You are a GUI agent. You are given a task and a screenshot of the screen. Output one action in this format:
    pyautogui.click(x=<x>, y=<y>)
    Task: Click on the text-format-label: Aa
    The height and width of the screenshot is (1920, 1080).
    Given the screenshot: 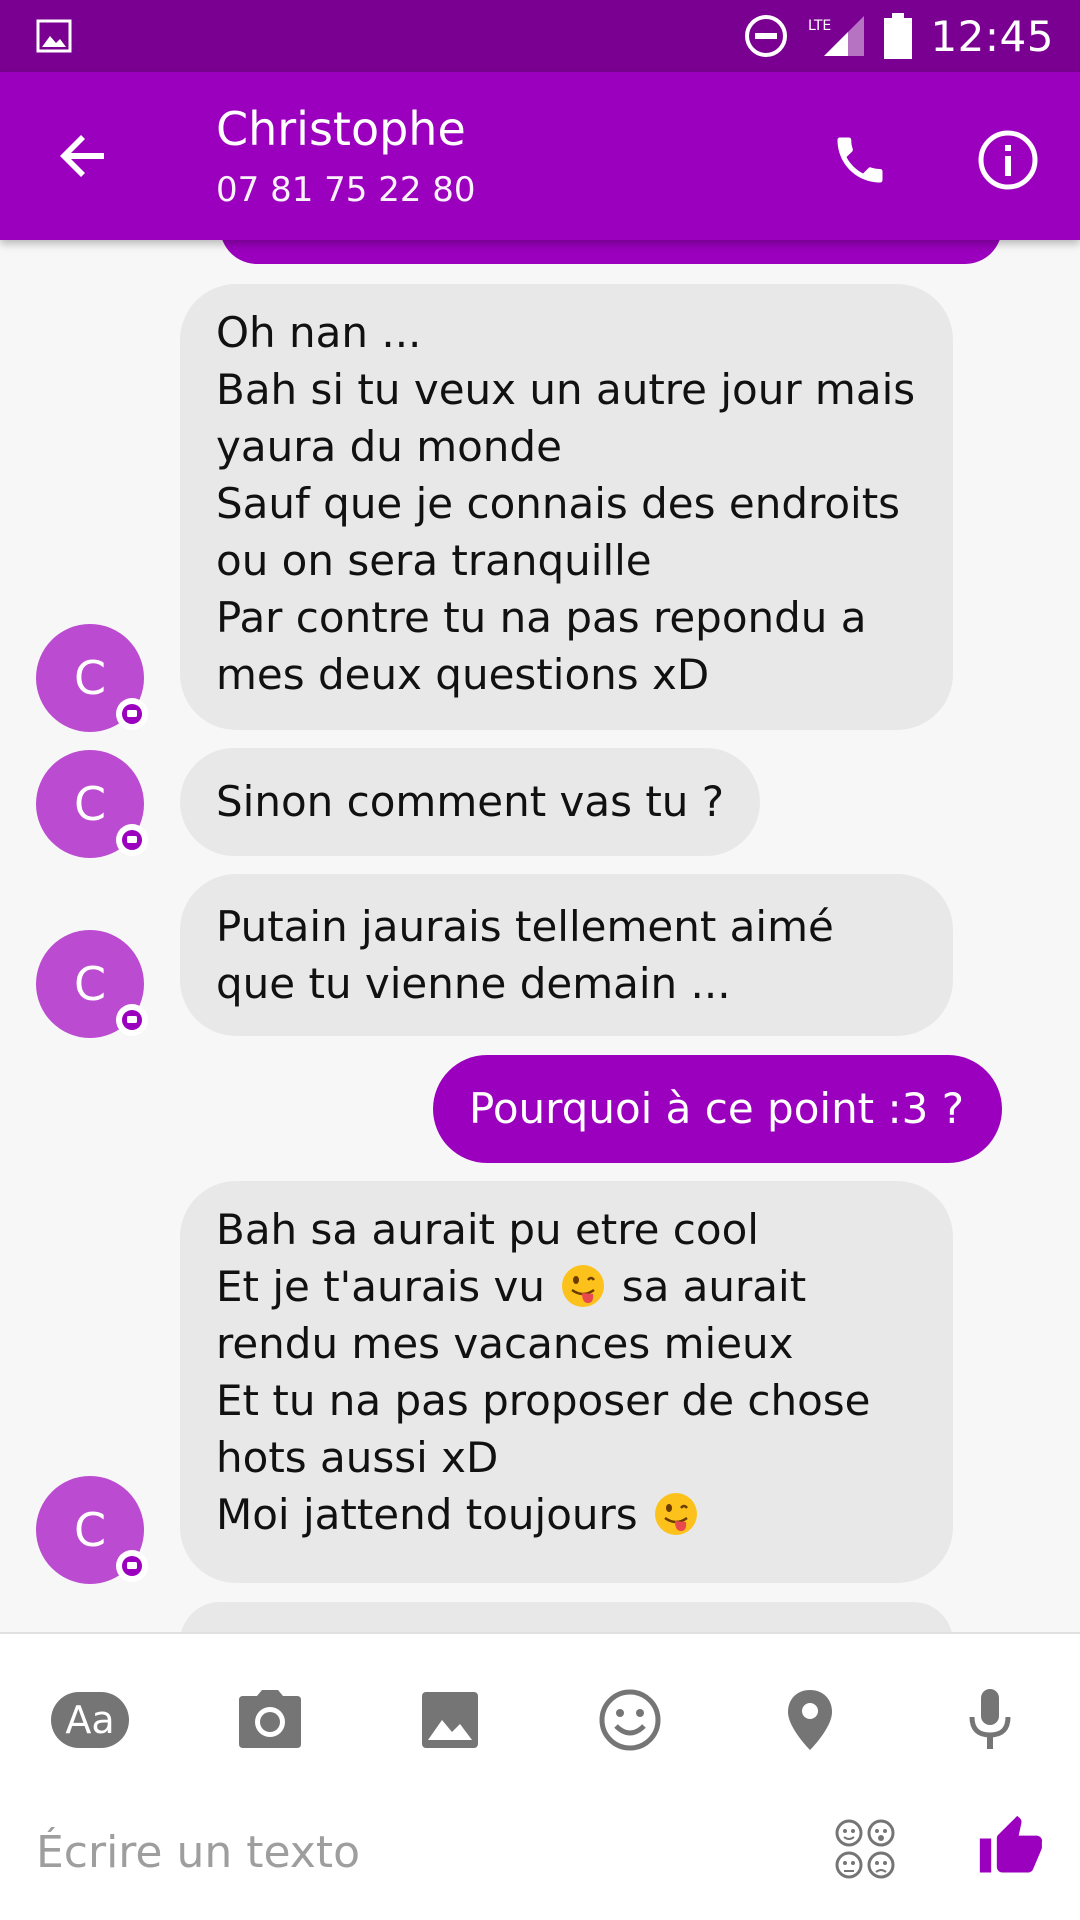 What is the action you would take?
    pyautogui.click(x=90, y=1720)
    